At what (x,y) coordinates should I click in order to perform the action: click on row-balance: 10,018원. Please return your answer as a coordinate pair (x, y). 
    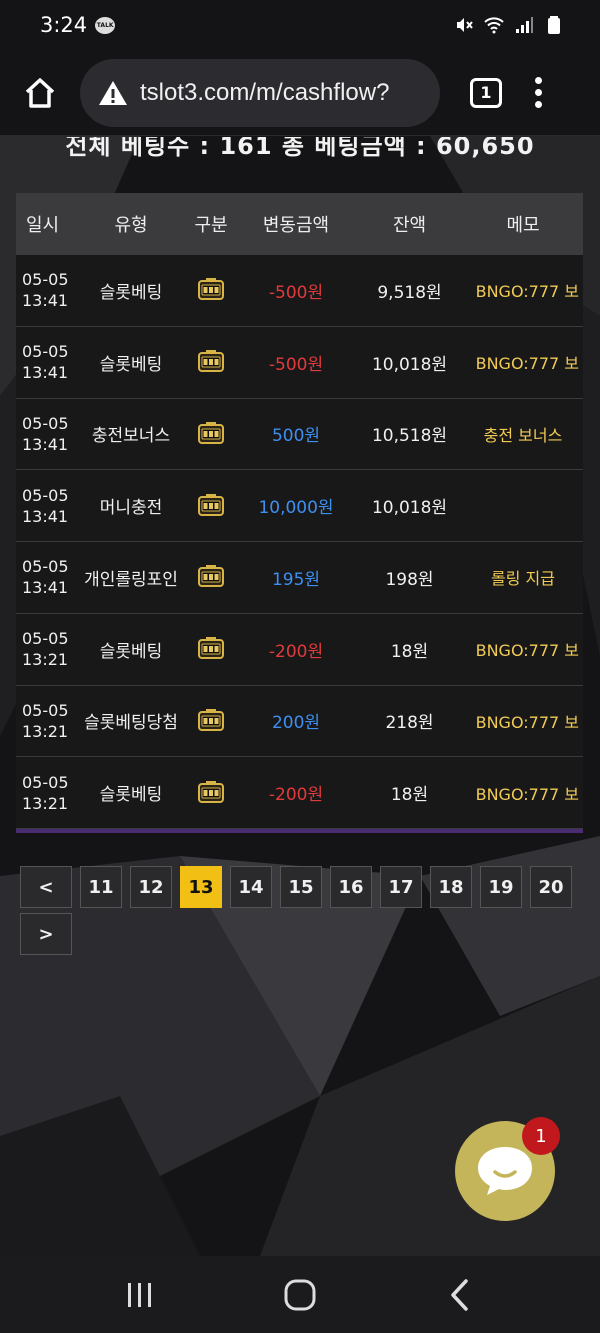
    Looking at the image, I should click on (409, 364).